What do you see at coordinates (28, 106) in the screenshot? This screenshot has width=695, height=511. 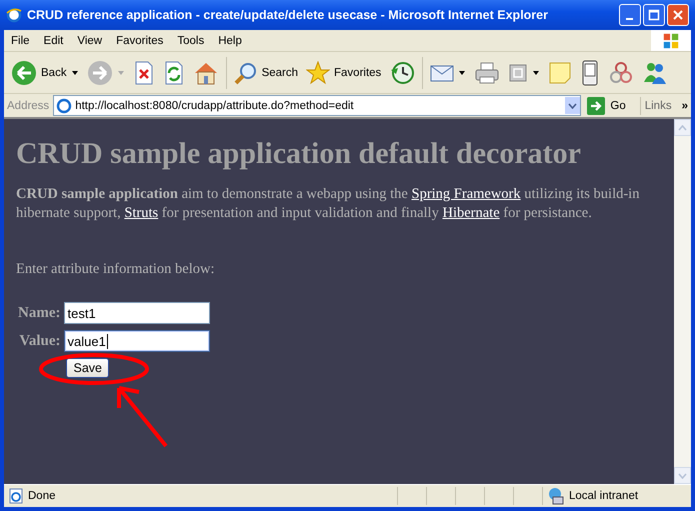 I see `address-label: Address` at bounding box center [28, 106].